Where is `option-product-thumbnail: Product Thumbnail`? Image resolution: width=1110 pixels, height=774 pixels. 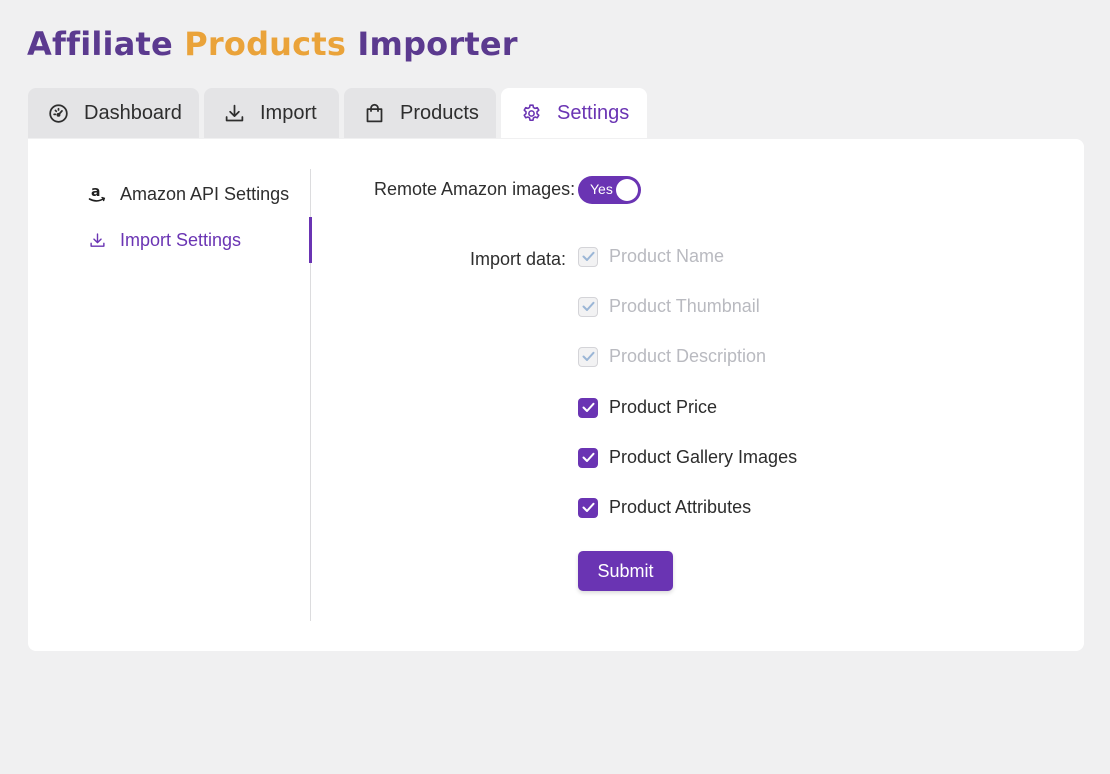
option-product-thumbnail: Product Thumbnail is located at coordinates (669, 306).